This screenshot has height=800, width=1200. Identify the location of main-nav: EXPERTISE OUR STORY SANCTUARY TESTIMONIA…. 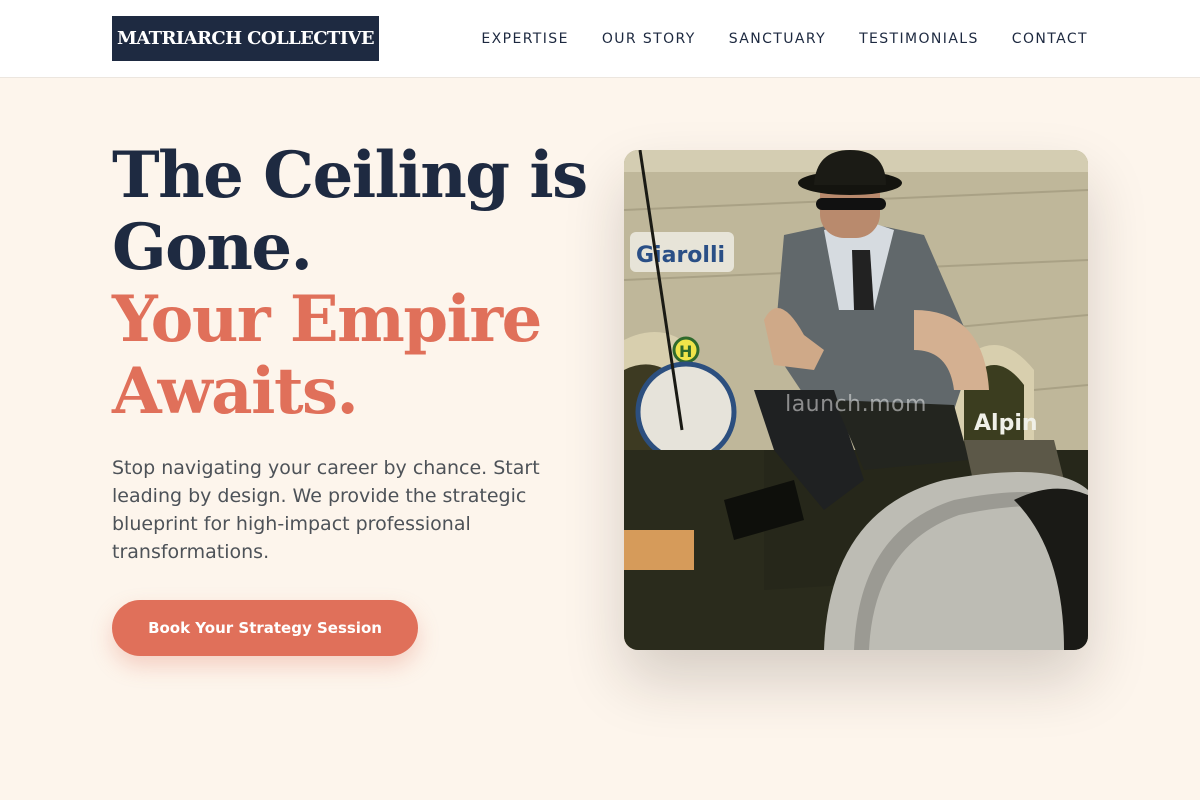
(784, 39).